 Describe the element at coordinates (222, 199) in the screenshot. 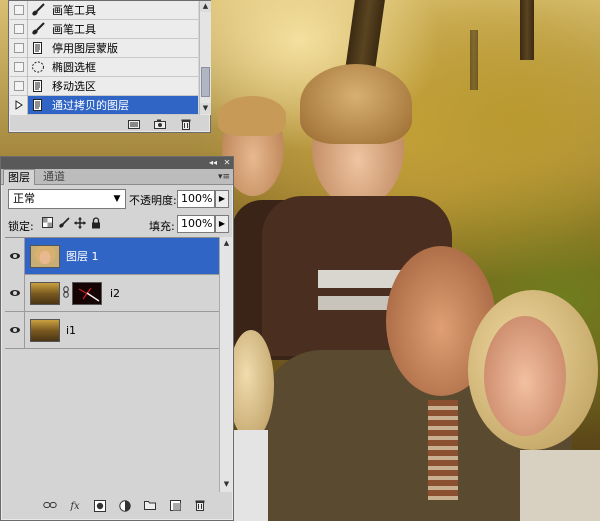

I see `opacity-slider-arrow-icon: ▶` at that location.